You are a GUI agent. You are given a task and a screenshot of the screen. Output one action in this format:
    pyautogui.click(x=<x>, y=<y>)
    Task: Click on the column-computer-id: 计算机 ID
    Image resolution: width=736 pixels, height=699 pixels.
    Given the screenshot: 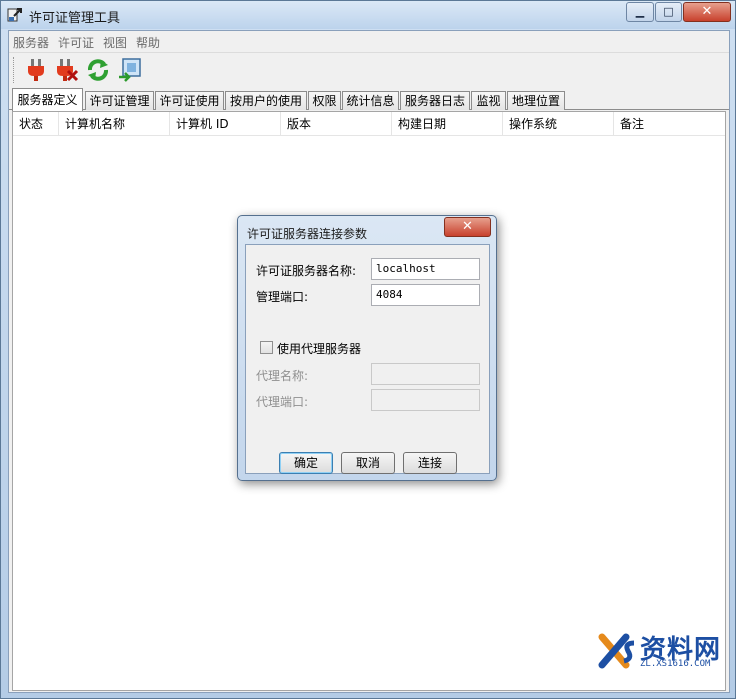 What is the action you would take?
    pyautogui.click(x=225, y=124)
    